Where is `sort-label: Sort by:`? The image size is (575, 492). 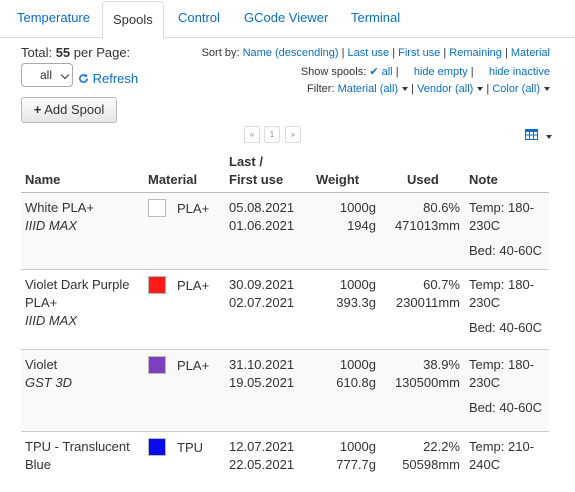
sort-label: Sort by: is located at coordinates (220, 53).